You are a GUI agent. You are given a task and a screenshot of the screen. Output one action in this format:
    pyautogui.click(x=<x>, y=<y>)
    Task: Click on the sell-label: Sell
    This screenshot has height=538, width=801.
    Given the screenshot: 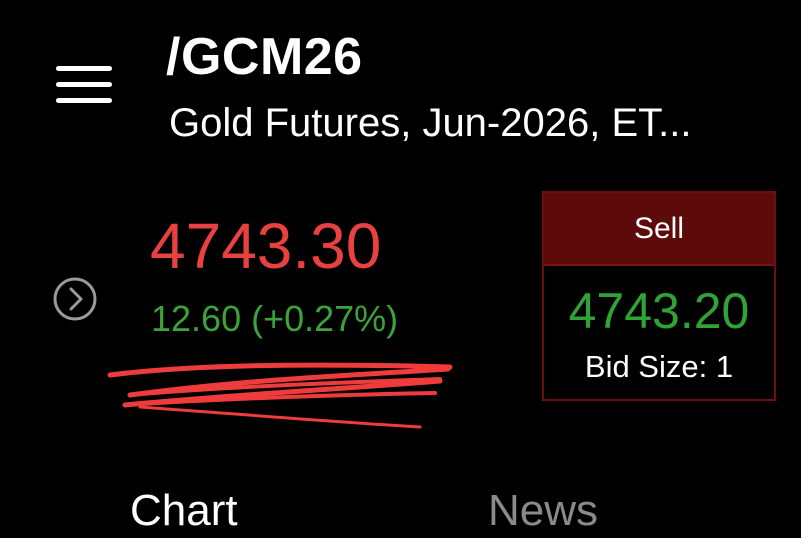 What is the action you would take?
    pyautogui.click(x=659, y=229)
    